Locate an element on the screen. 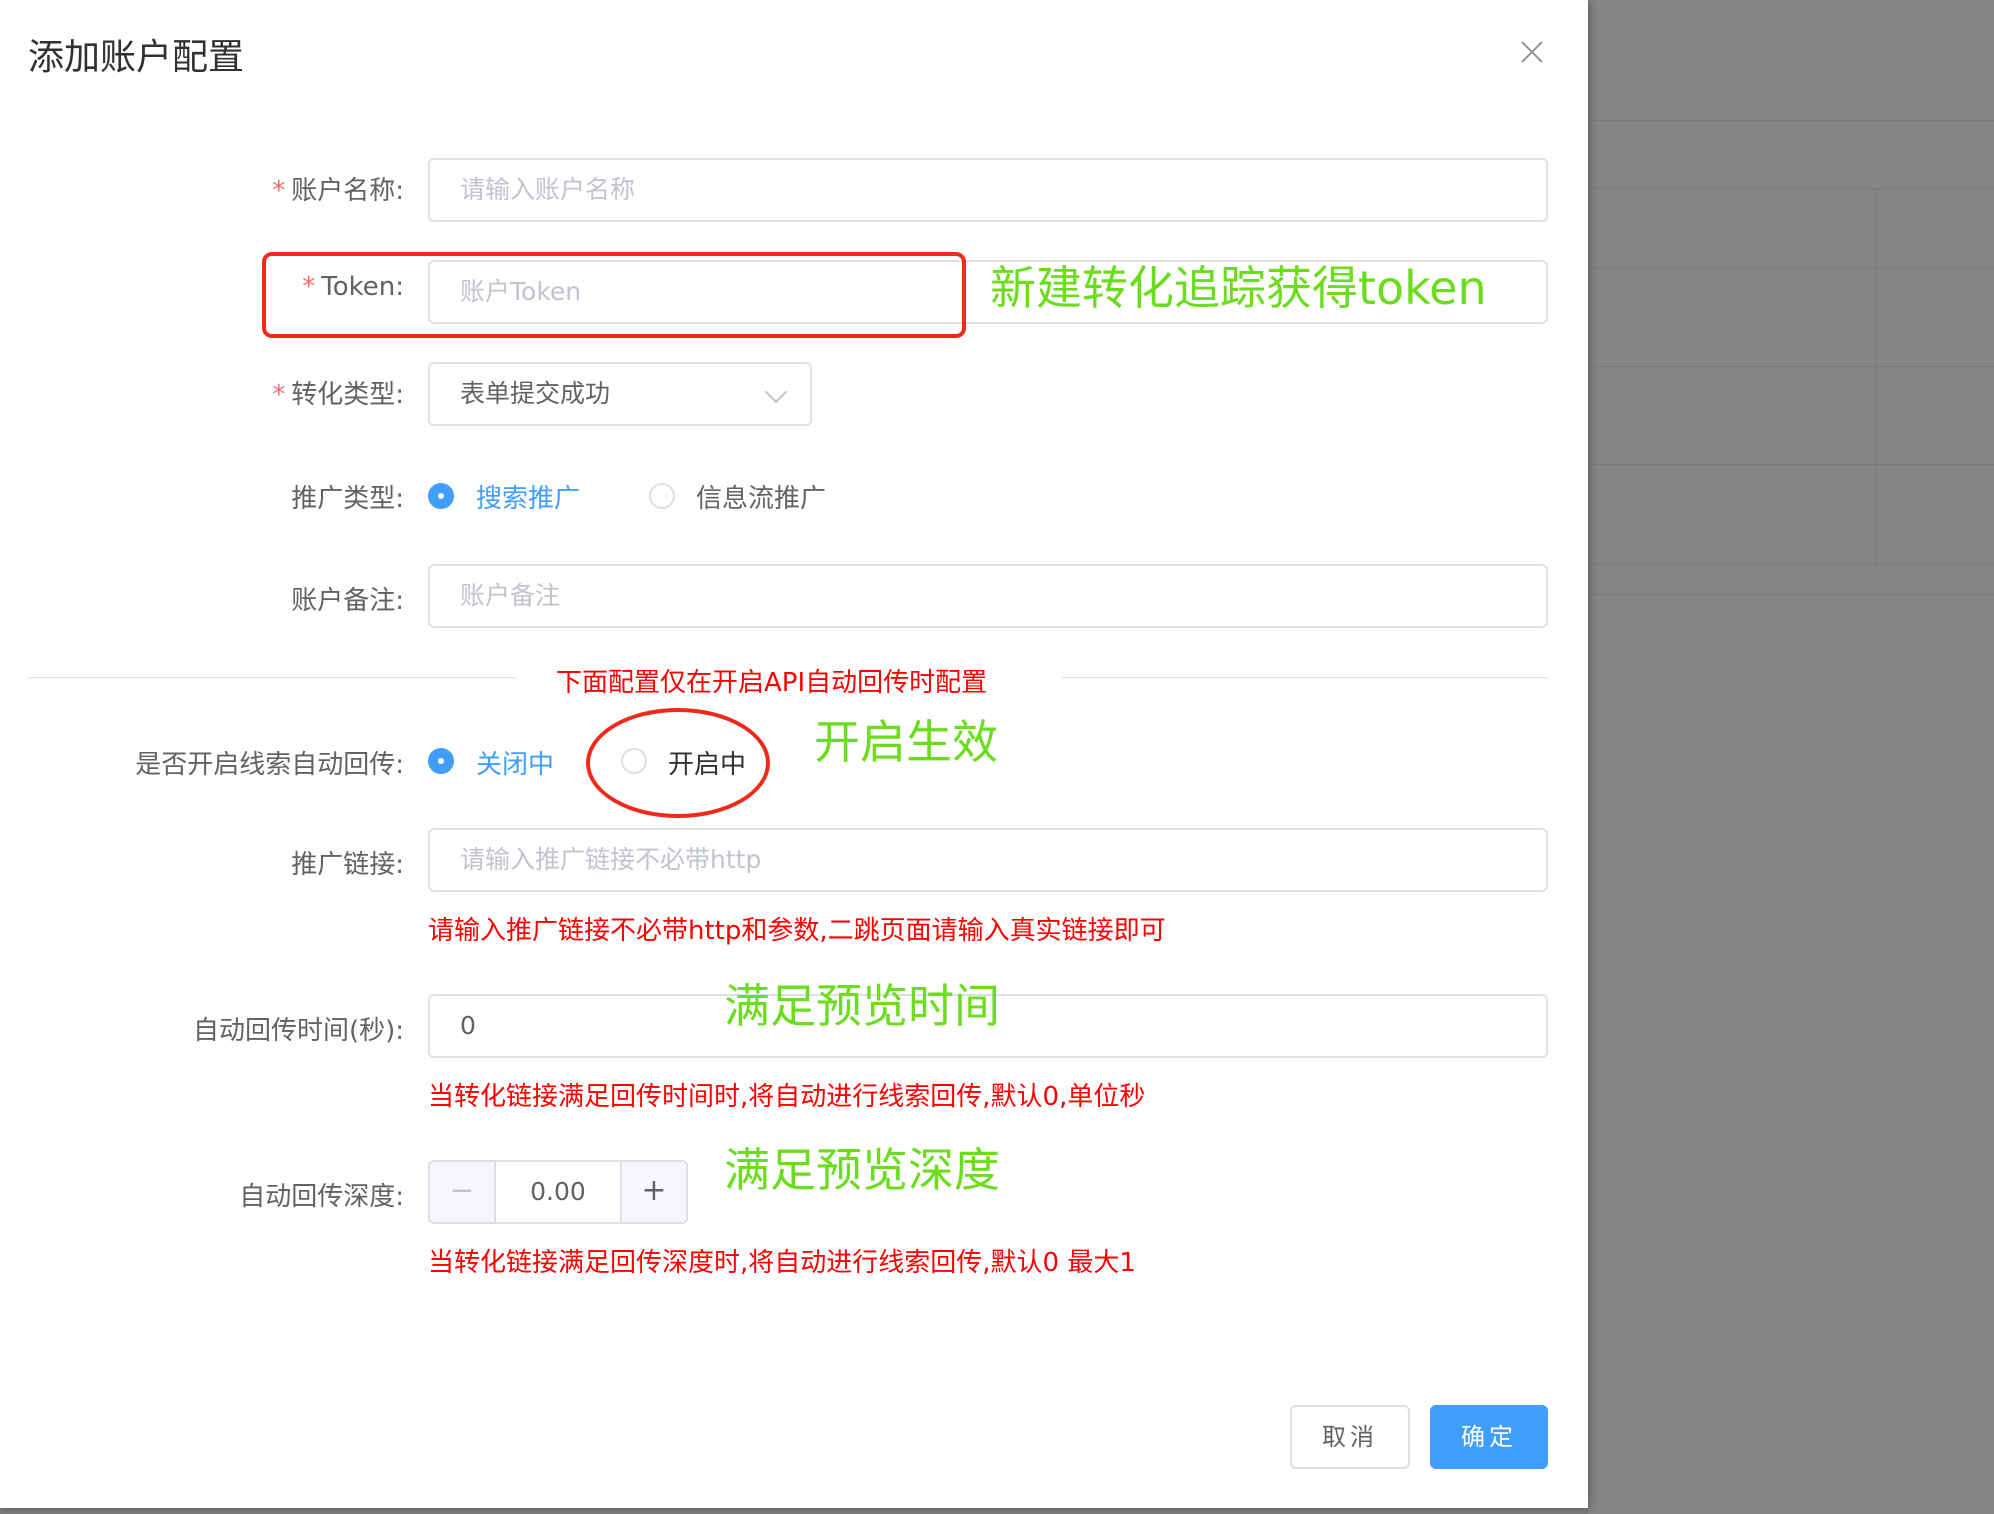  callback-time-hint: 当转化链接满足回传时间时,将自动进行线索回传,默认0,单位秒 is located at coordinates (787, 1097).